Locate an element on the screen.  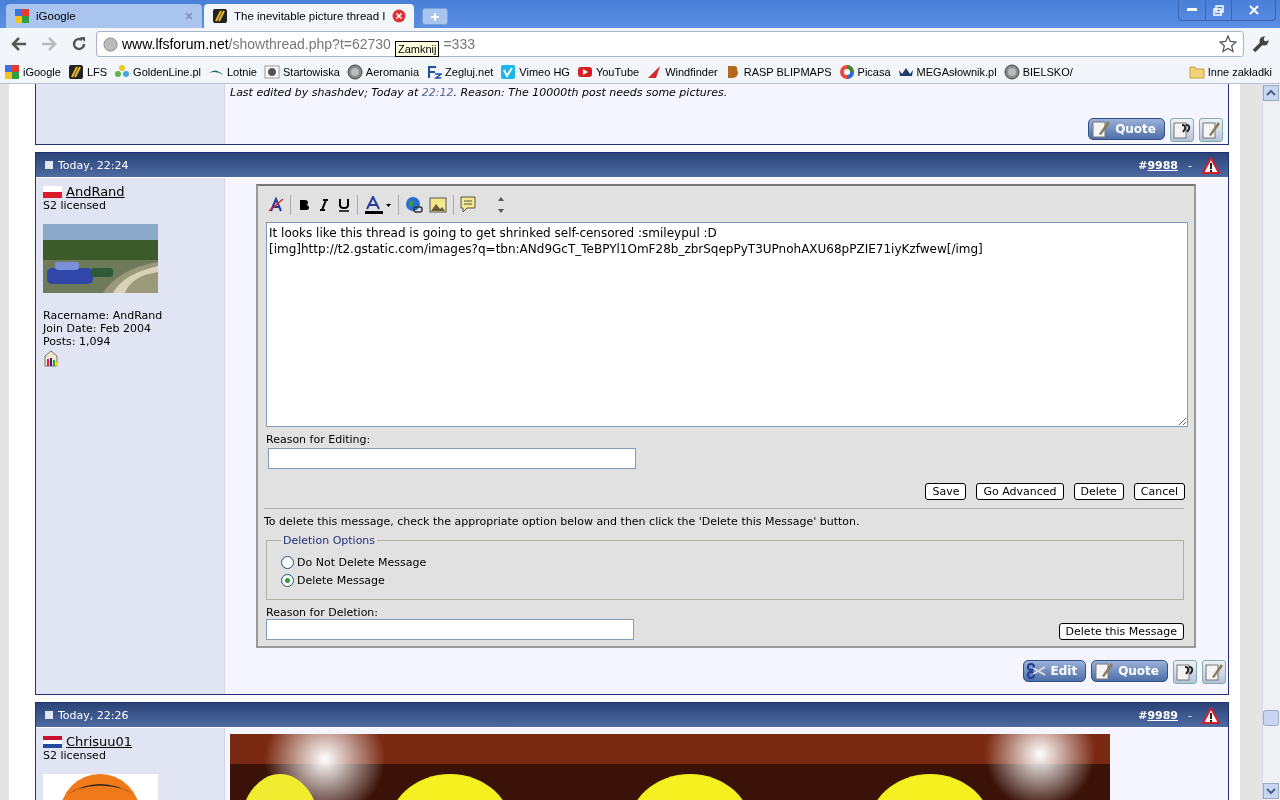
underline-icon is located at coordinates (344, 205).